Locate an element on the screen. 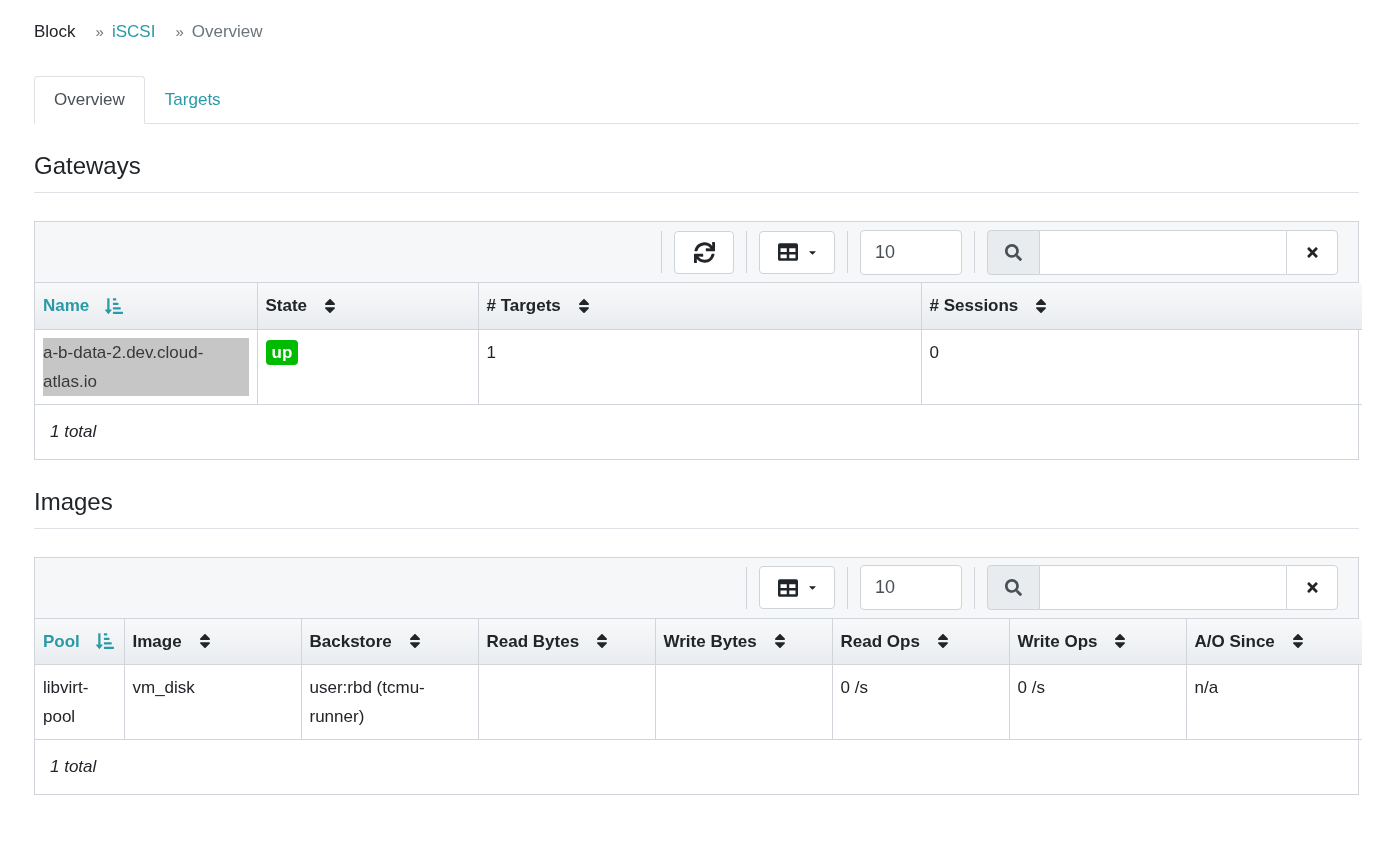 The height and width of the screenshot is (851, 1393). column-header: # Targets is located at coordinates (699, 306).